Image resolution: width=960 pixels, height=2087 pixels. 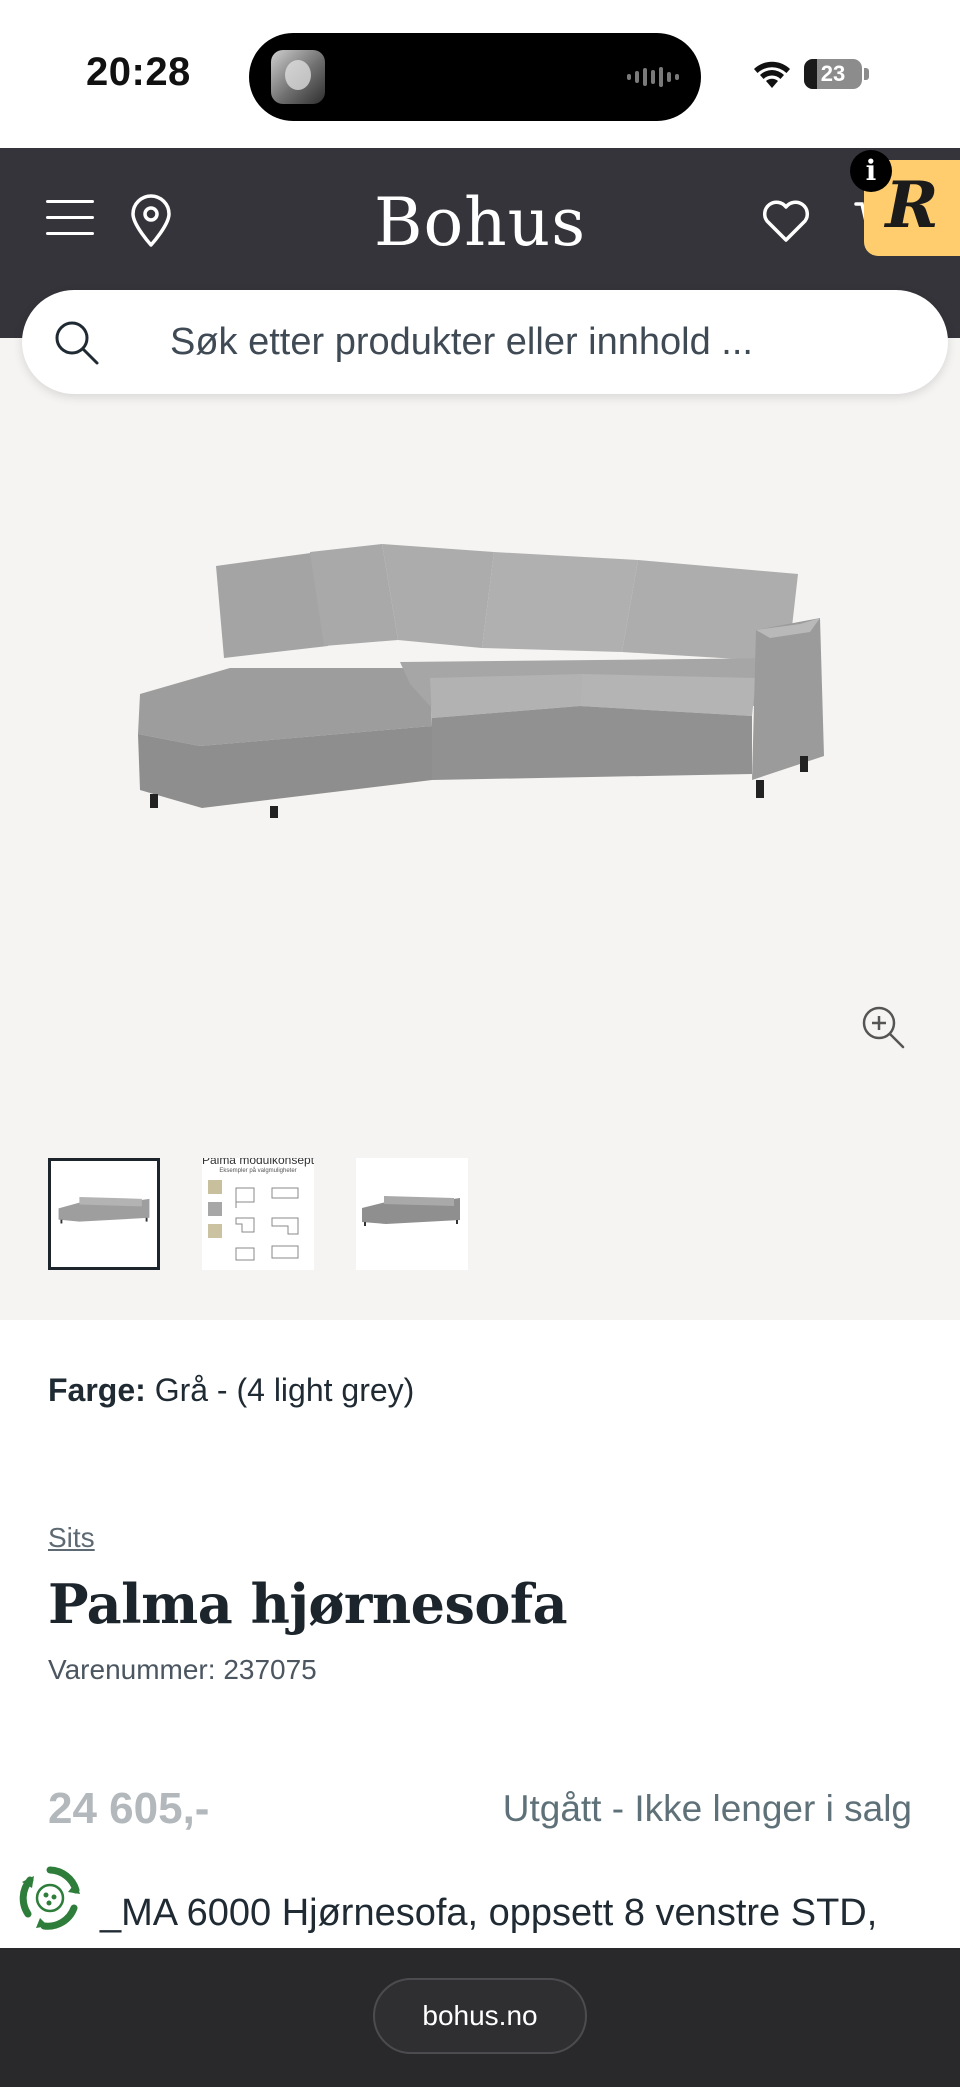 I want to click on battery-percentage: 23, so click(x=833, y=73).